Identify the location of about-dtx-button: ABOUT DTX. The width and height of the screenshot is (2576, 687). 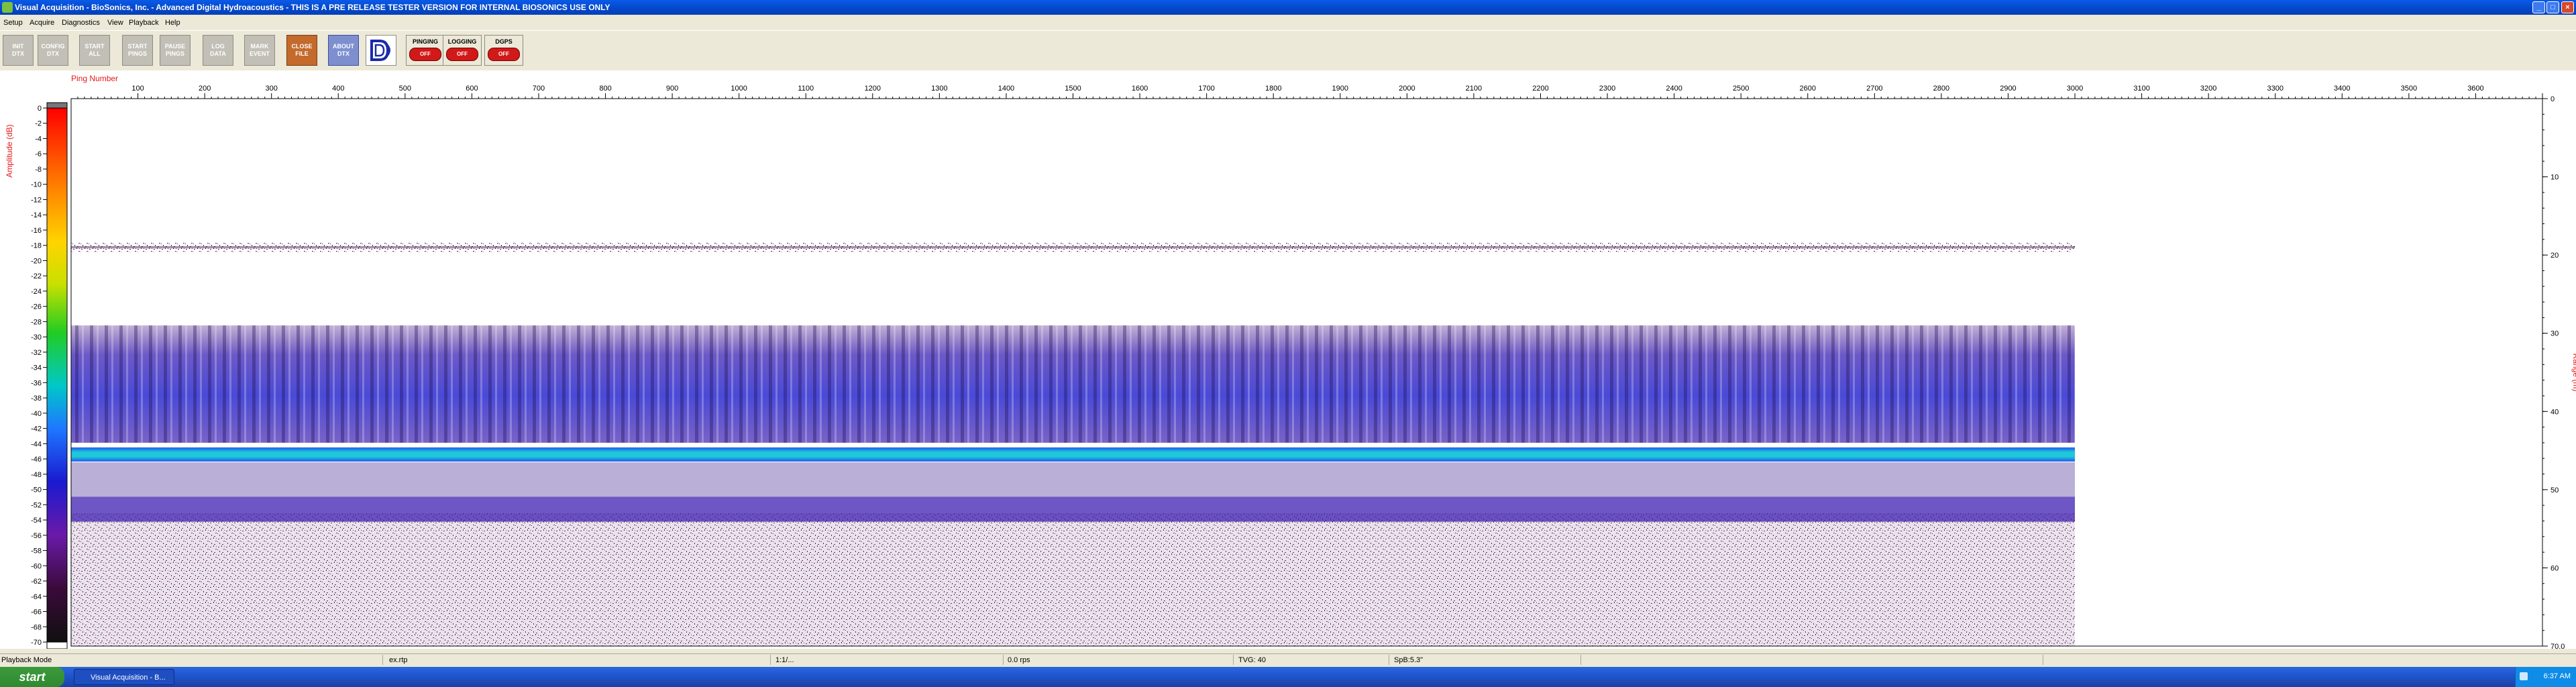
(343, 50).